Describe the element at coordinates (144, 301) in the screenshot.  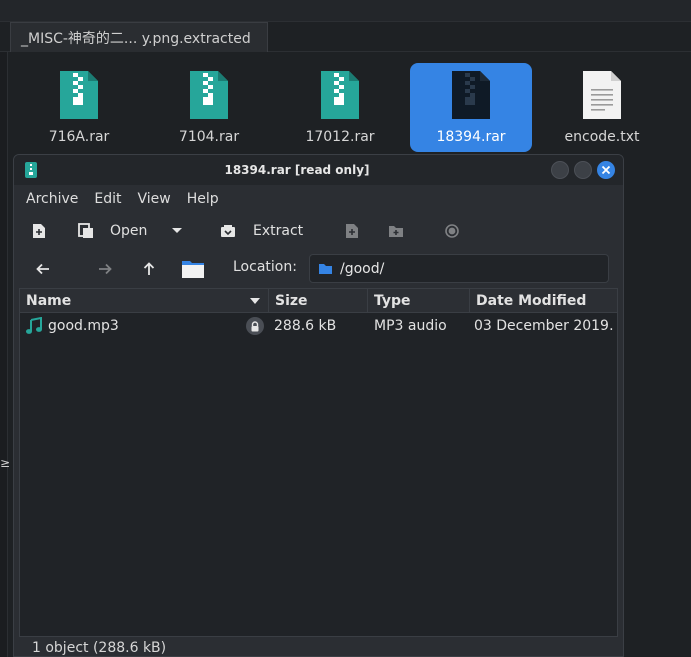
I see `column-name: Name` at that location.